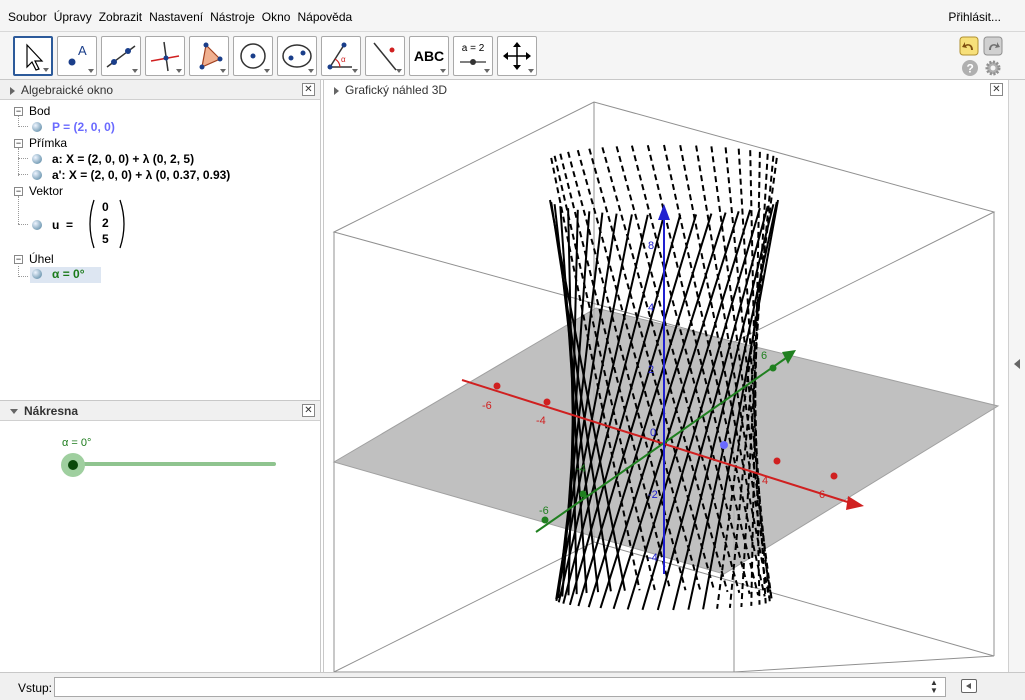 This screenshot has width=1025, height=700. What do you see at coordinates (51, 411) in the screenshot?
I see `drawing-panel-title: Nákresna` at bounding box center [51, 411].